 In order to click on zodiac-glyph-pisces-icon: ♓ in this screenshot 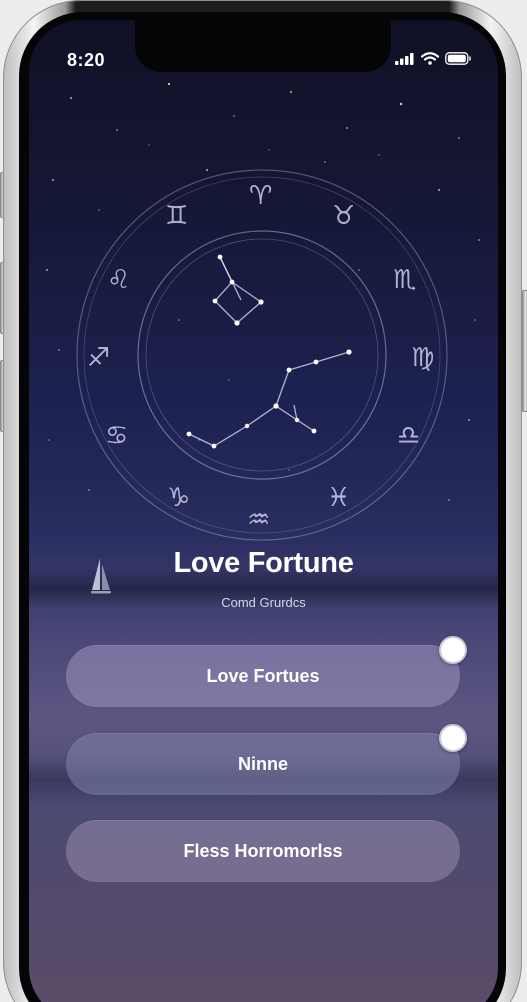, I will do `click(339, 497)`.